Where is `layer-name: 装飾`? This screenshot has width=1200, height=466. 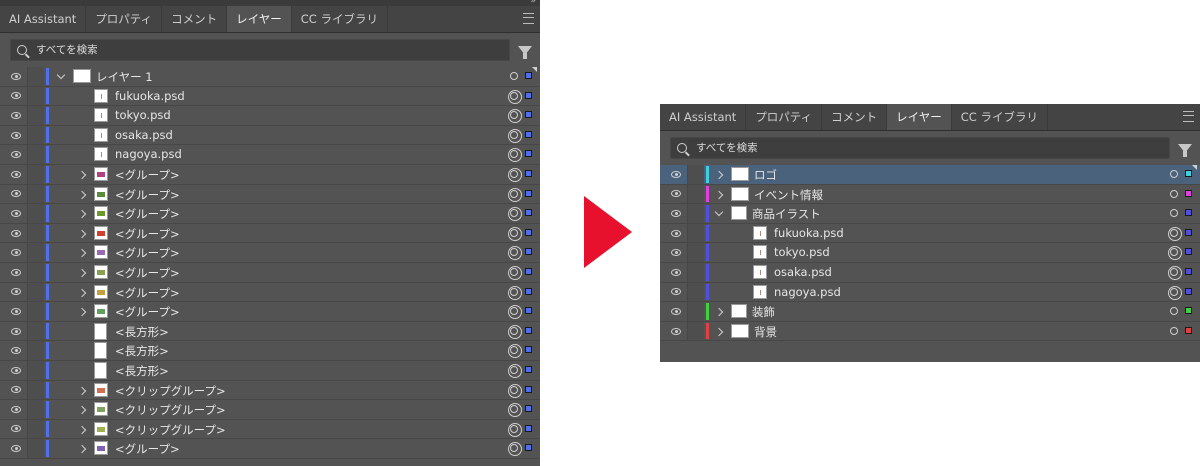
layer-name: 装飾 is located at coordinates (763, 312).